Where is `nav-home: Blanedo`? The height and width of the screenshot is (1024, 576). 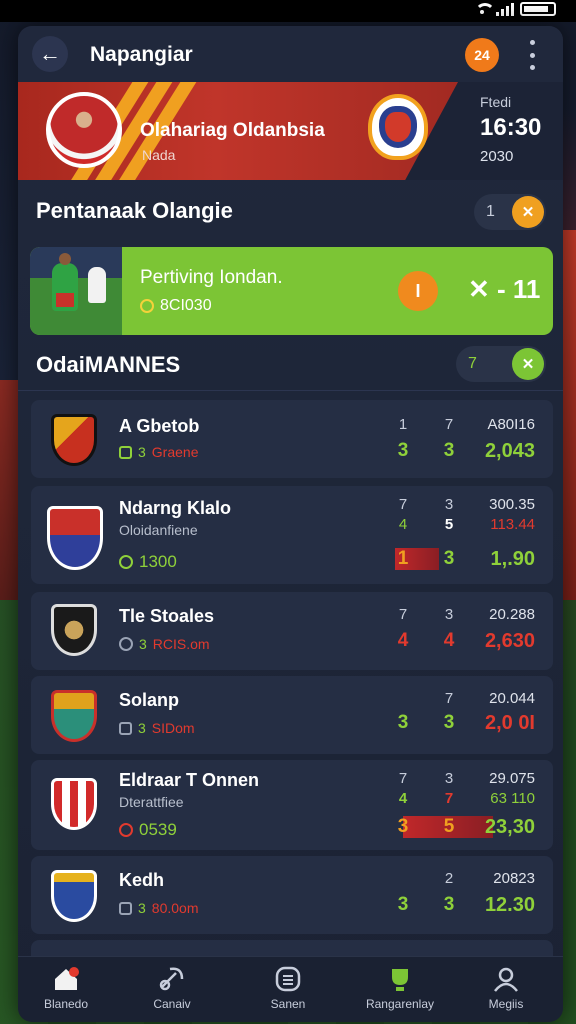
nav-home: Blanedo is located at coordinates (67, 988).